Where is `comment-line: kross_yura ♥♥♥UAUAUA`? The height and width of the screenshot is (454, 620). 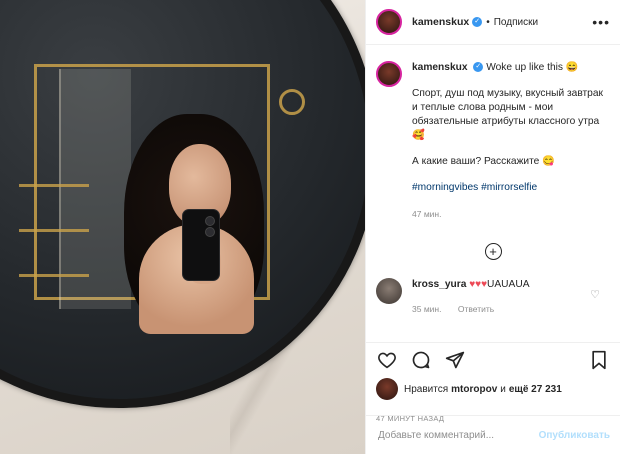 comment-line: kross_yura ♥♥♥UAUAUA is located at coordinates (471, 285).